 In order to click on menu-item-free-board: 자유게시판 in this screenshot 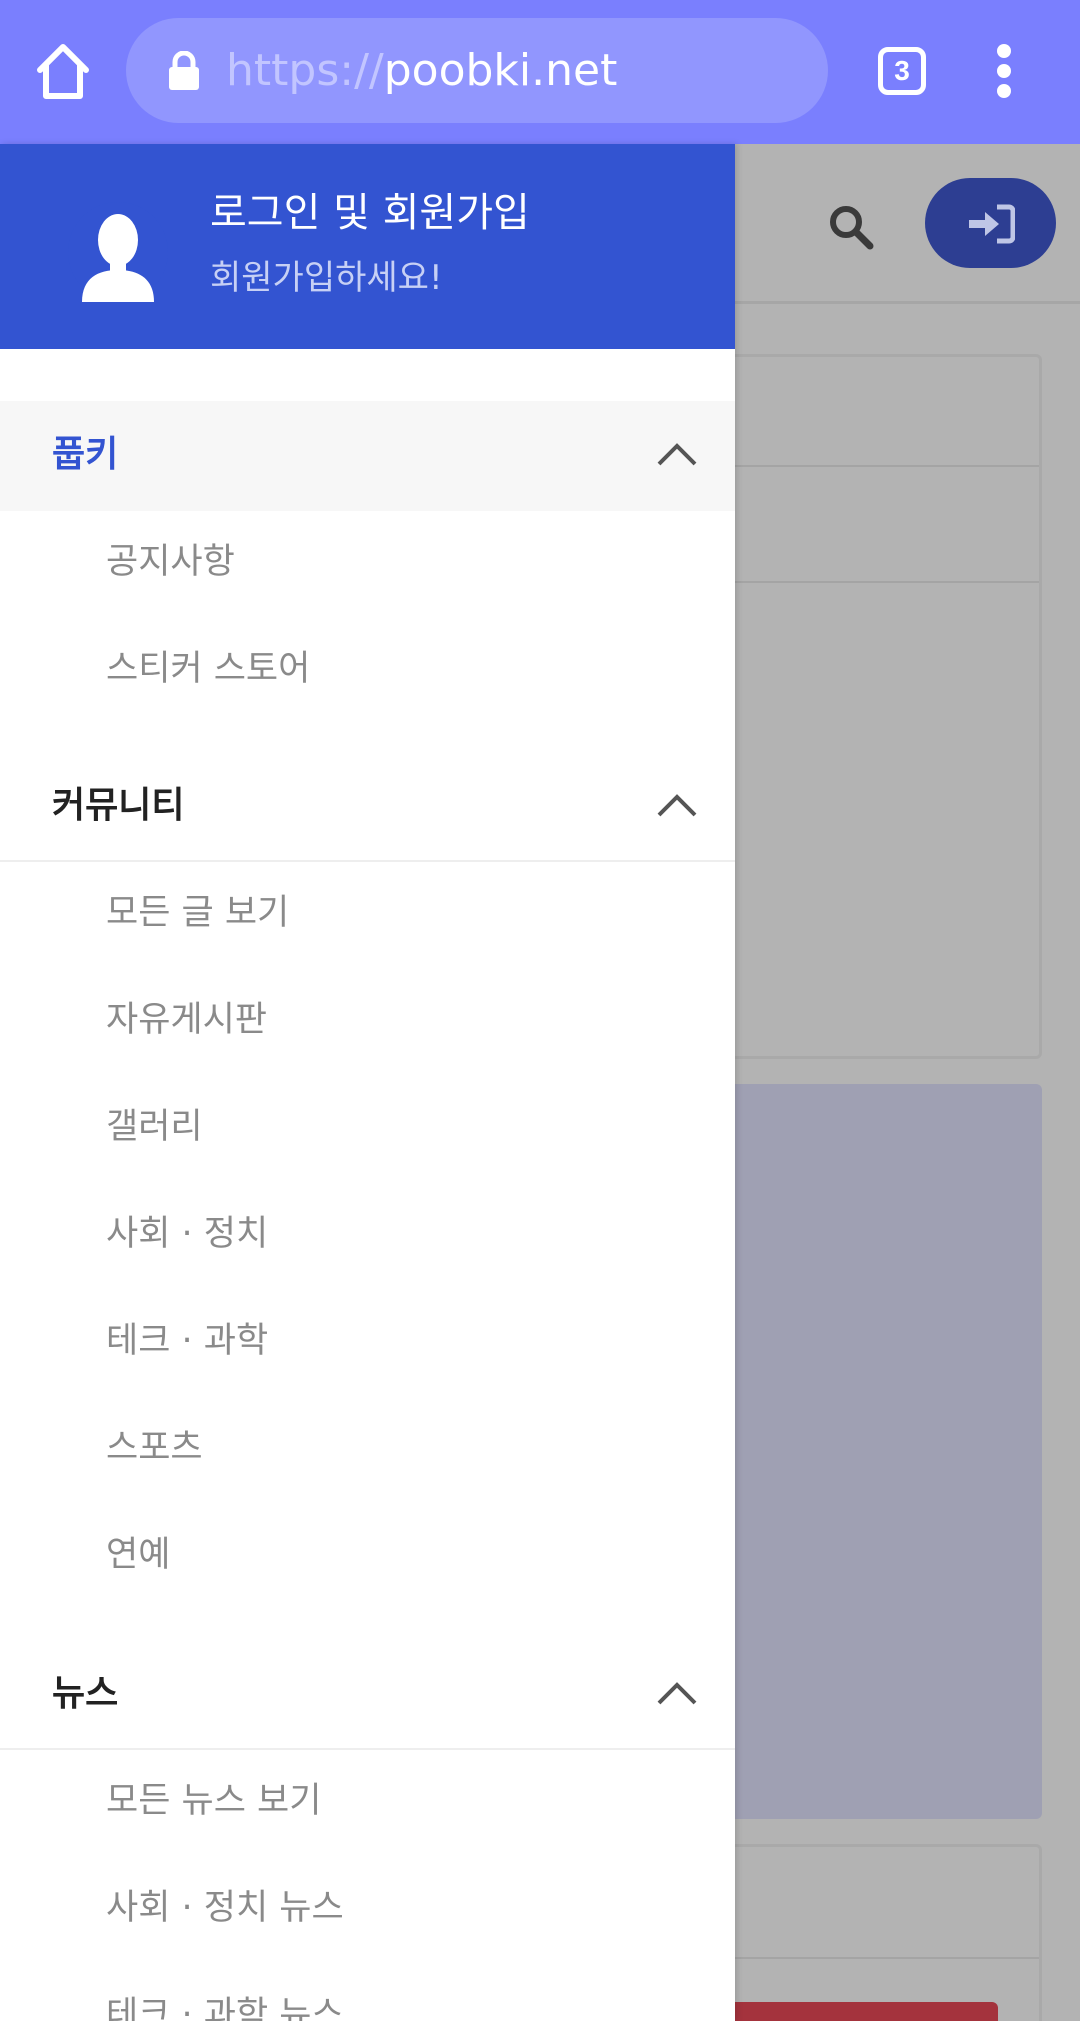, I will do `click(367, 1021)`.